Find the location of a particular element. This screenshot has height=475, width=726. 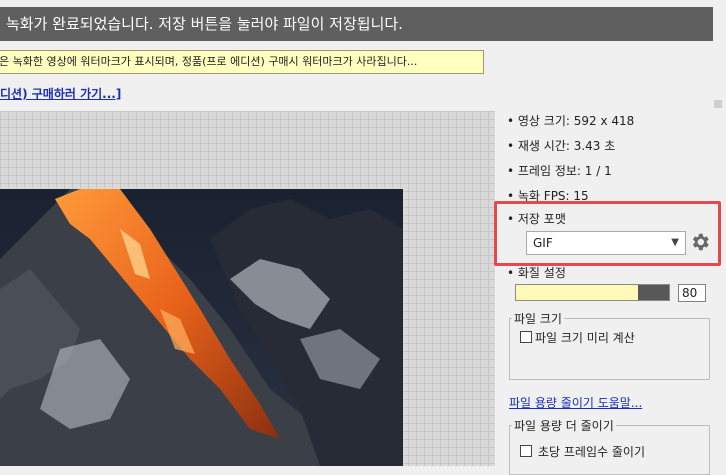

precalc-checkbox is located at coordinates (526, 337).